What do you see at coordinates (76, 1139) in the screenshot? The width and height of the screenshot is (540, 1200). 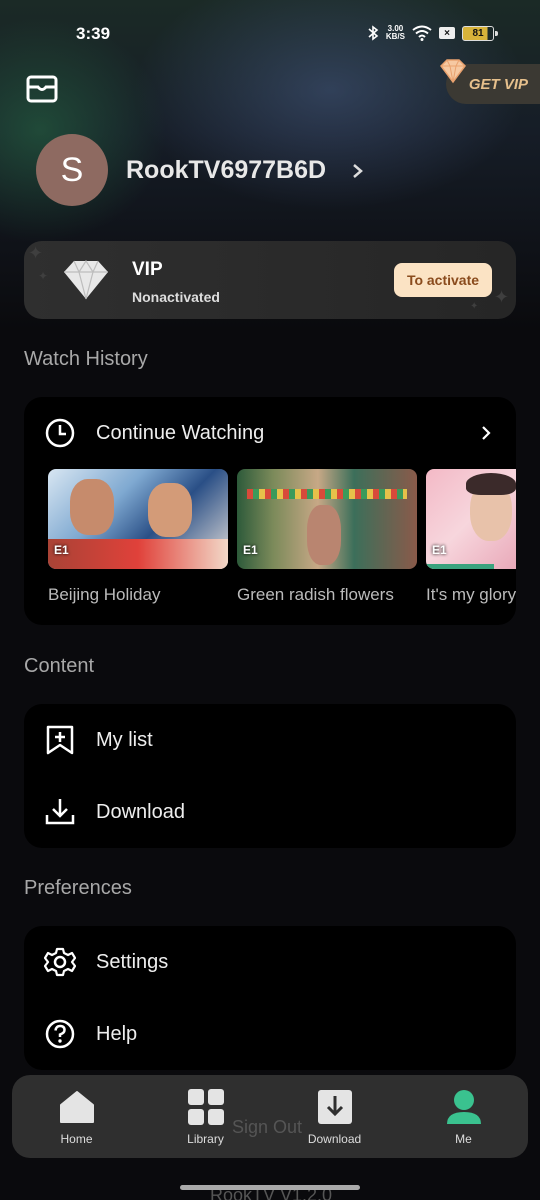 I see `tab-home-label: Home` at bounding box center [76, 1139].